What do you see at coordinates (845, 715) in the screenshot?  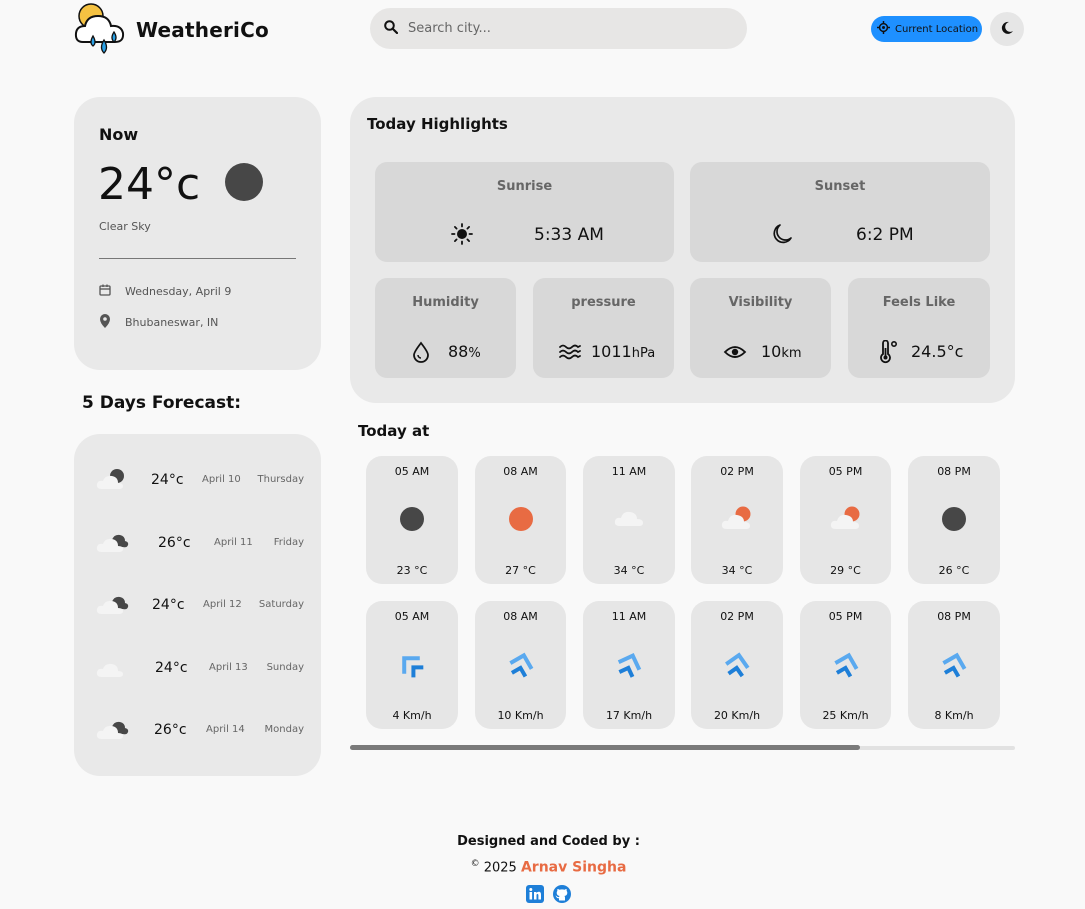 I see `wind-speed: 25 Km/h` at bounding box center [845, 715].